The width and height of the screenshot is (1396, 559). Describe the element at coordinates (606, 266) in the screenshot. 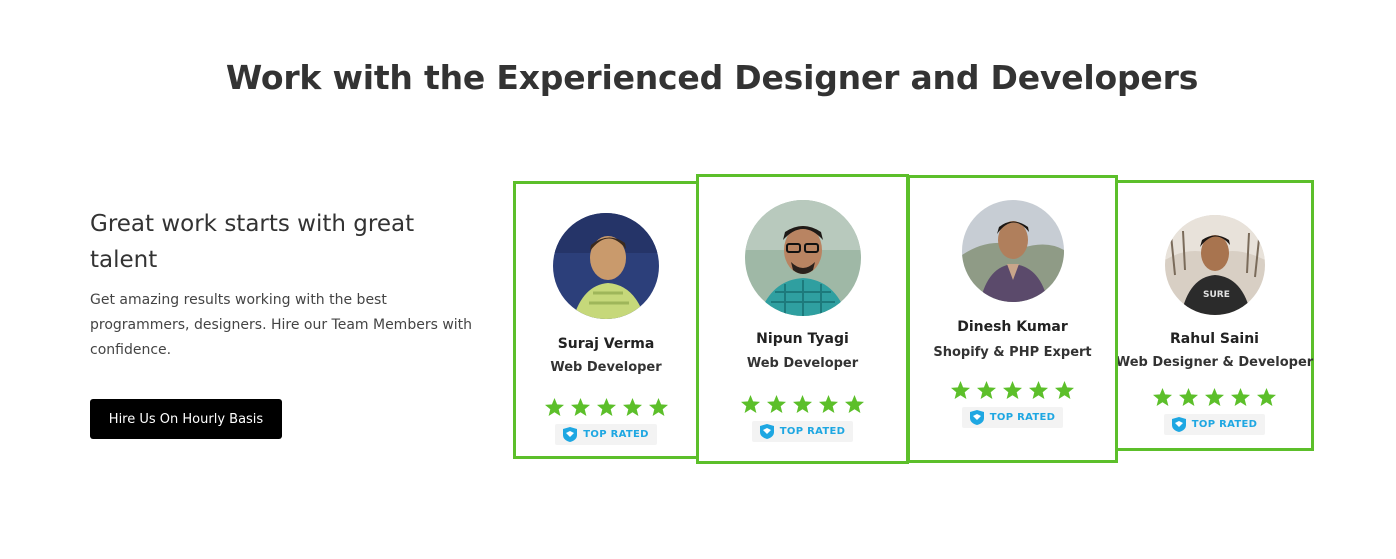

I see `avatar-suraj-verma` at that location.